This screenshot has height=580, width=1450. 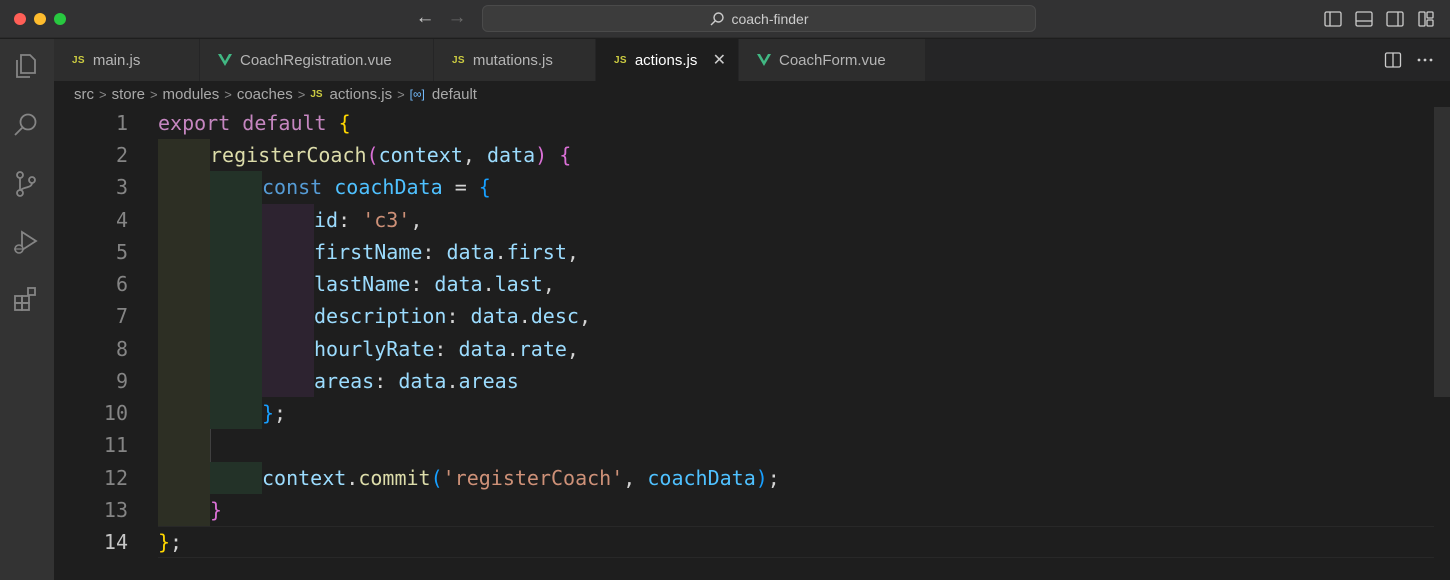 I want to click on tab-actions-js: JS actions.js ✕, so click(x=667, y=60).